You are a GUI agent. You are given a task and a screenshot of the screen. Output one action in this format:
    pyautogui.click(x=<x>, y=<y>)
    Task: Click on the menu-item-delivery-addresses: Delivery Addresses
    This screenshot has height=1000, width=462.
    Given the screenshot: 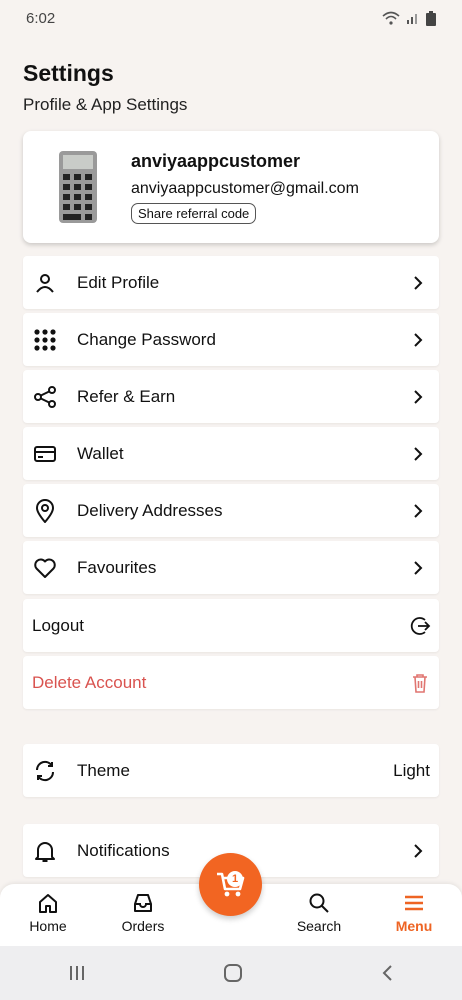 What is the action you would take?
    pyautogui.click(x=231, y=510)
    